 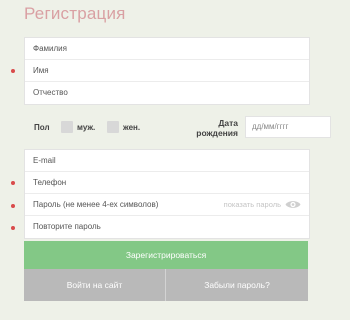 I want to click on eye-icon, so click(x=293, y=204).